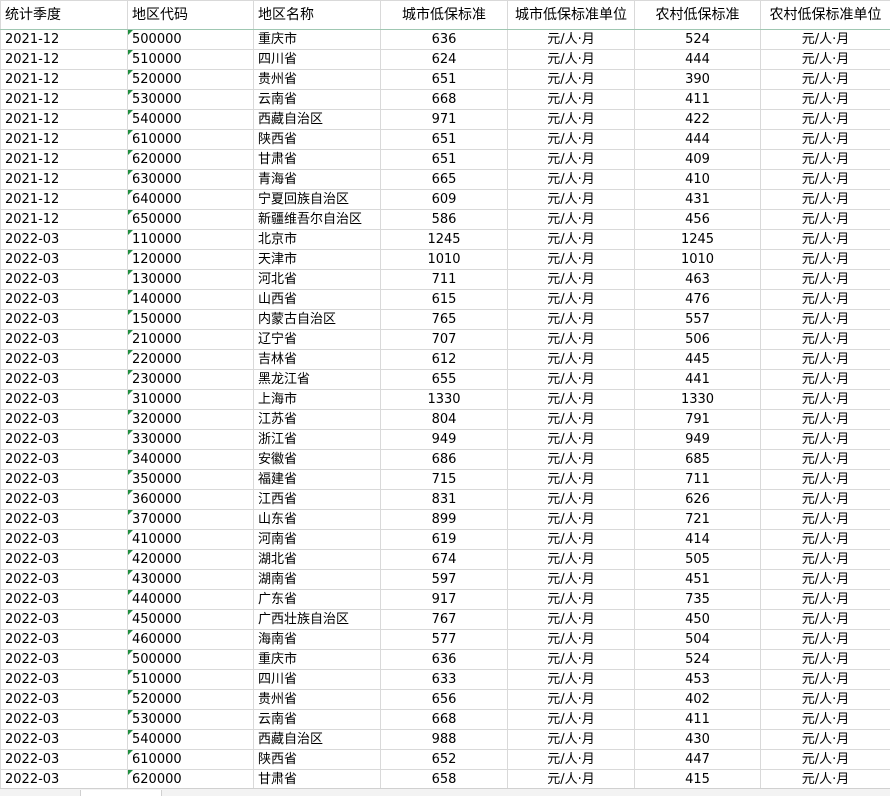  What do you see at coordinates (444, 100) in the screenshot?
I see `cell-urban-standard: 668` at bounding box center [444, 100].